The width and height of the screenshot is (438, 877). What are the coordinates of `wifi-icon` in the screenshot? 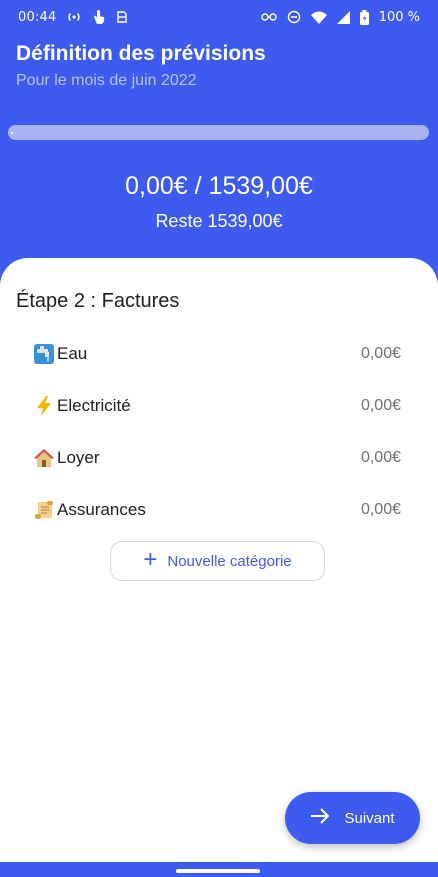 It's located at (318, 17).